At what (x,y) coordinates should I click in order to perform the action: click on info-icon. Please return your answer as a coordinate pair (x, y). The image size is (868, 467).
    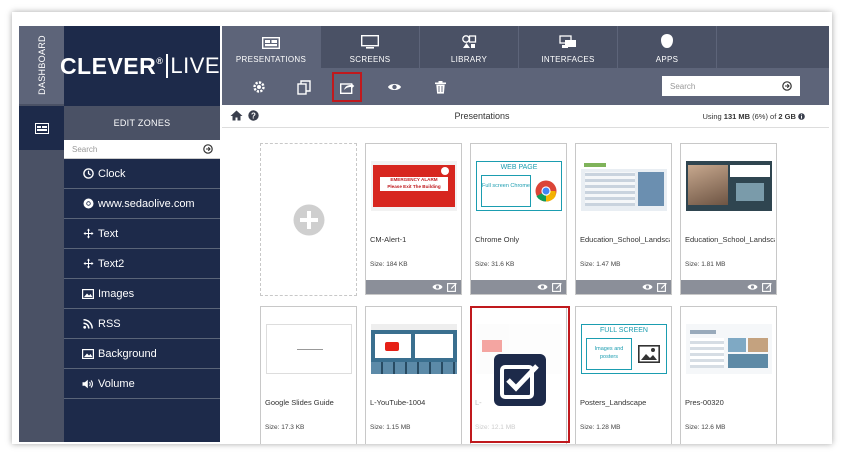
    Looking at the image, I should click on (801, 116).